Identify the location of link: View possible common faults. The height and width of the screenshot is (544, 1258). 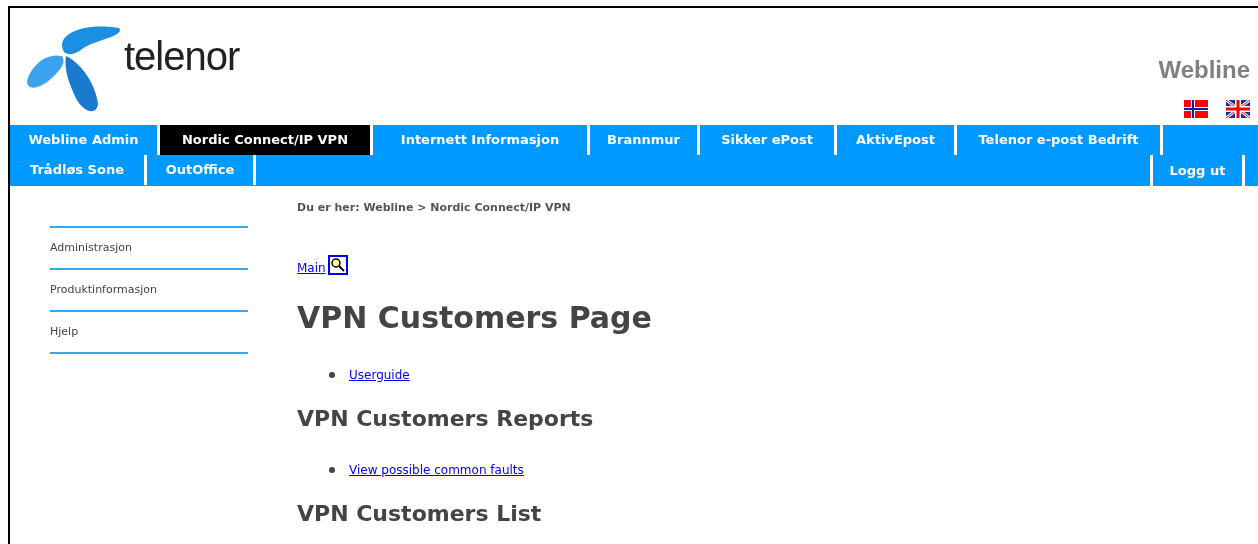
(436, 469).